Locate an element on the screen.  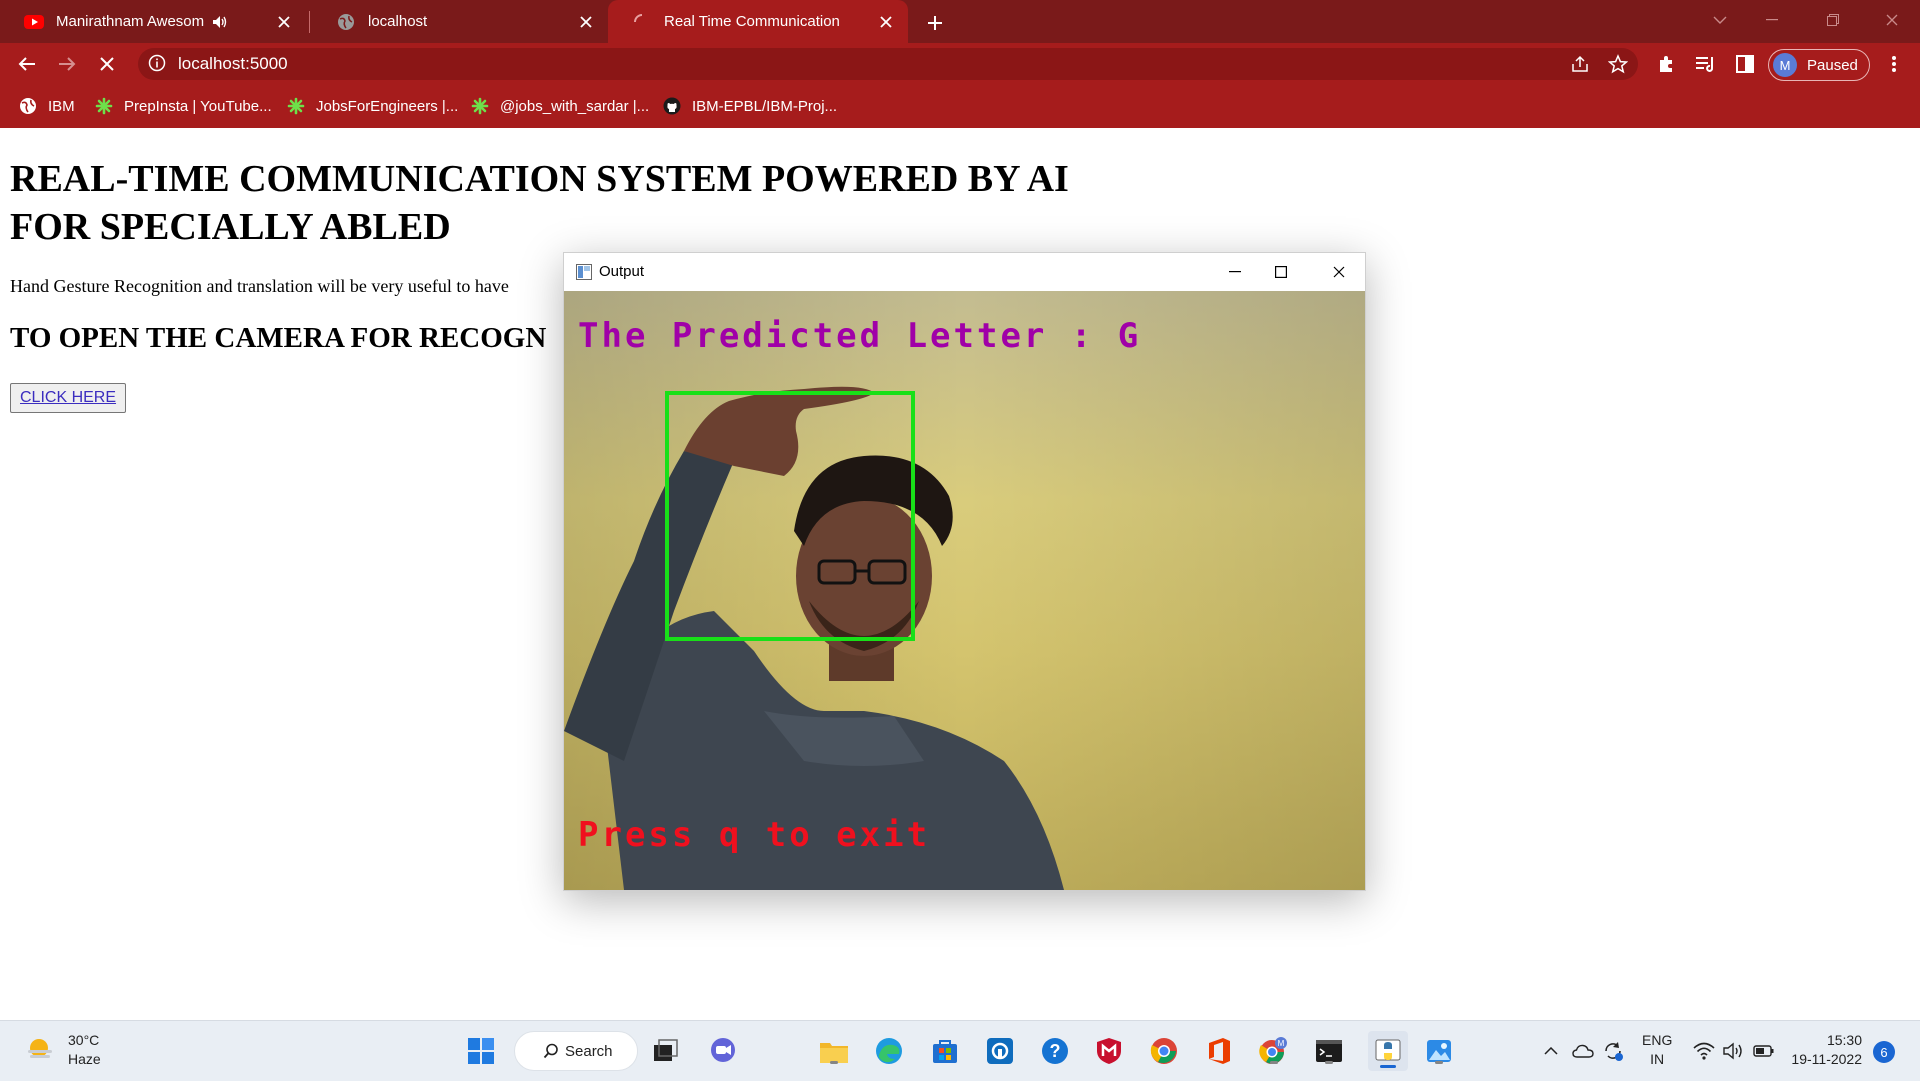
tray-overflow-icon is located at coordinates (1551, 1051).